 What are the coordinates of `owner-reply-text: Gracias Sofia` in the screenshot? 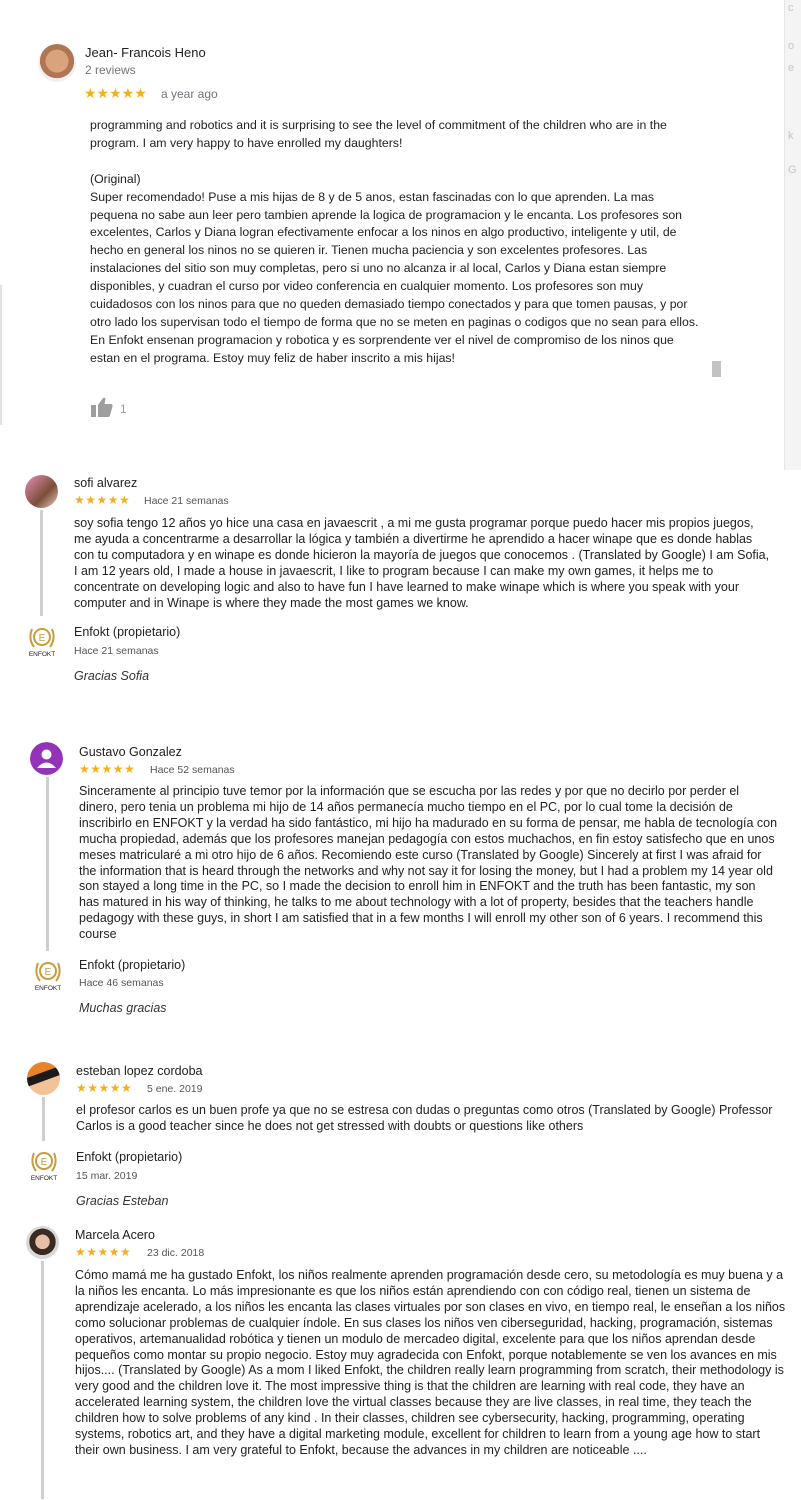 It's located at (112, 676).